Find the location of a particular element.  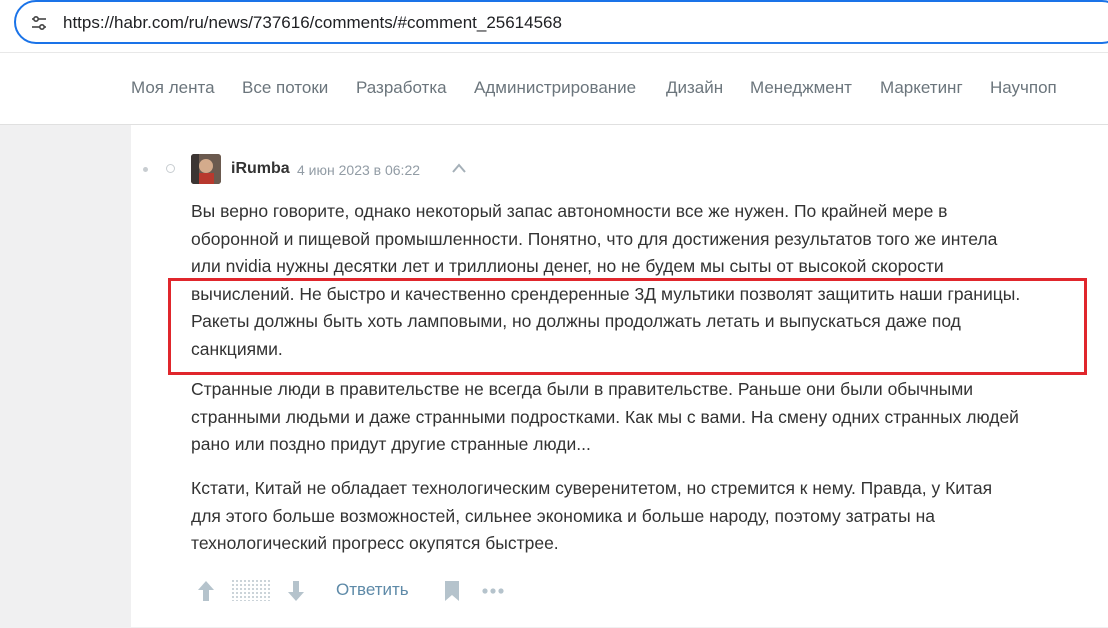

nav-item-administration: Администрирование is located at coordinates (555, 88).